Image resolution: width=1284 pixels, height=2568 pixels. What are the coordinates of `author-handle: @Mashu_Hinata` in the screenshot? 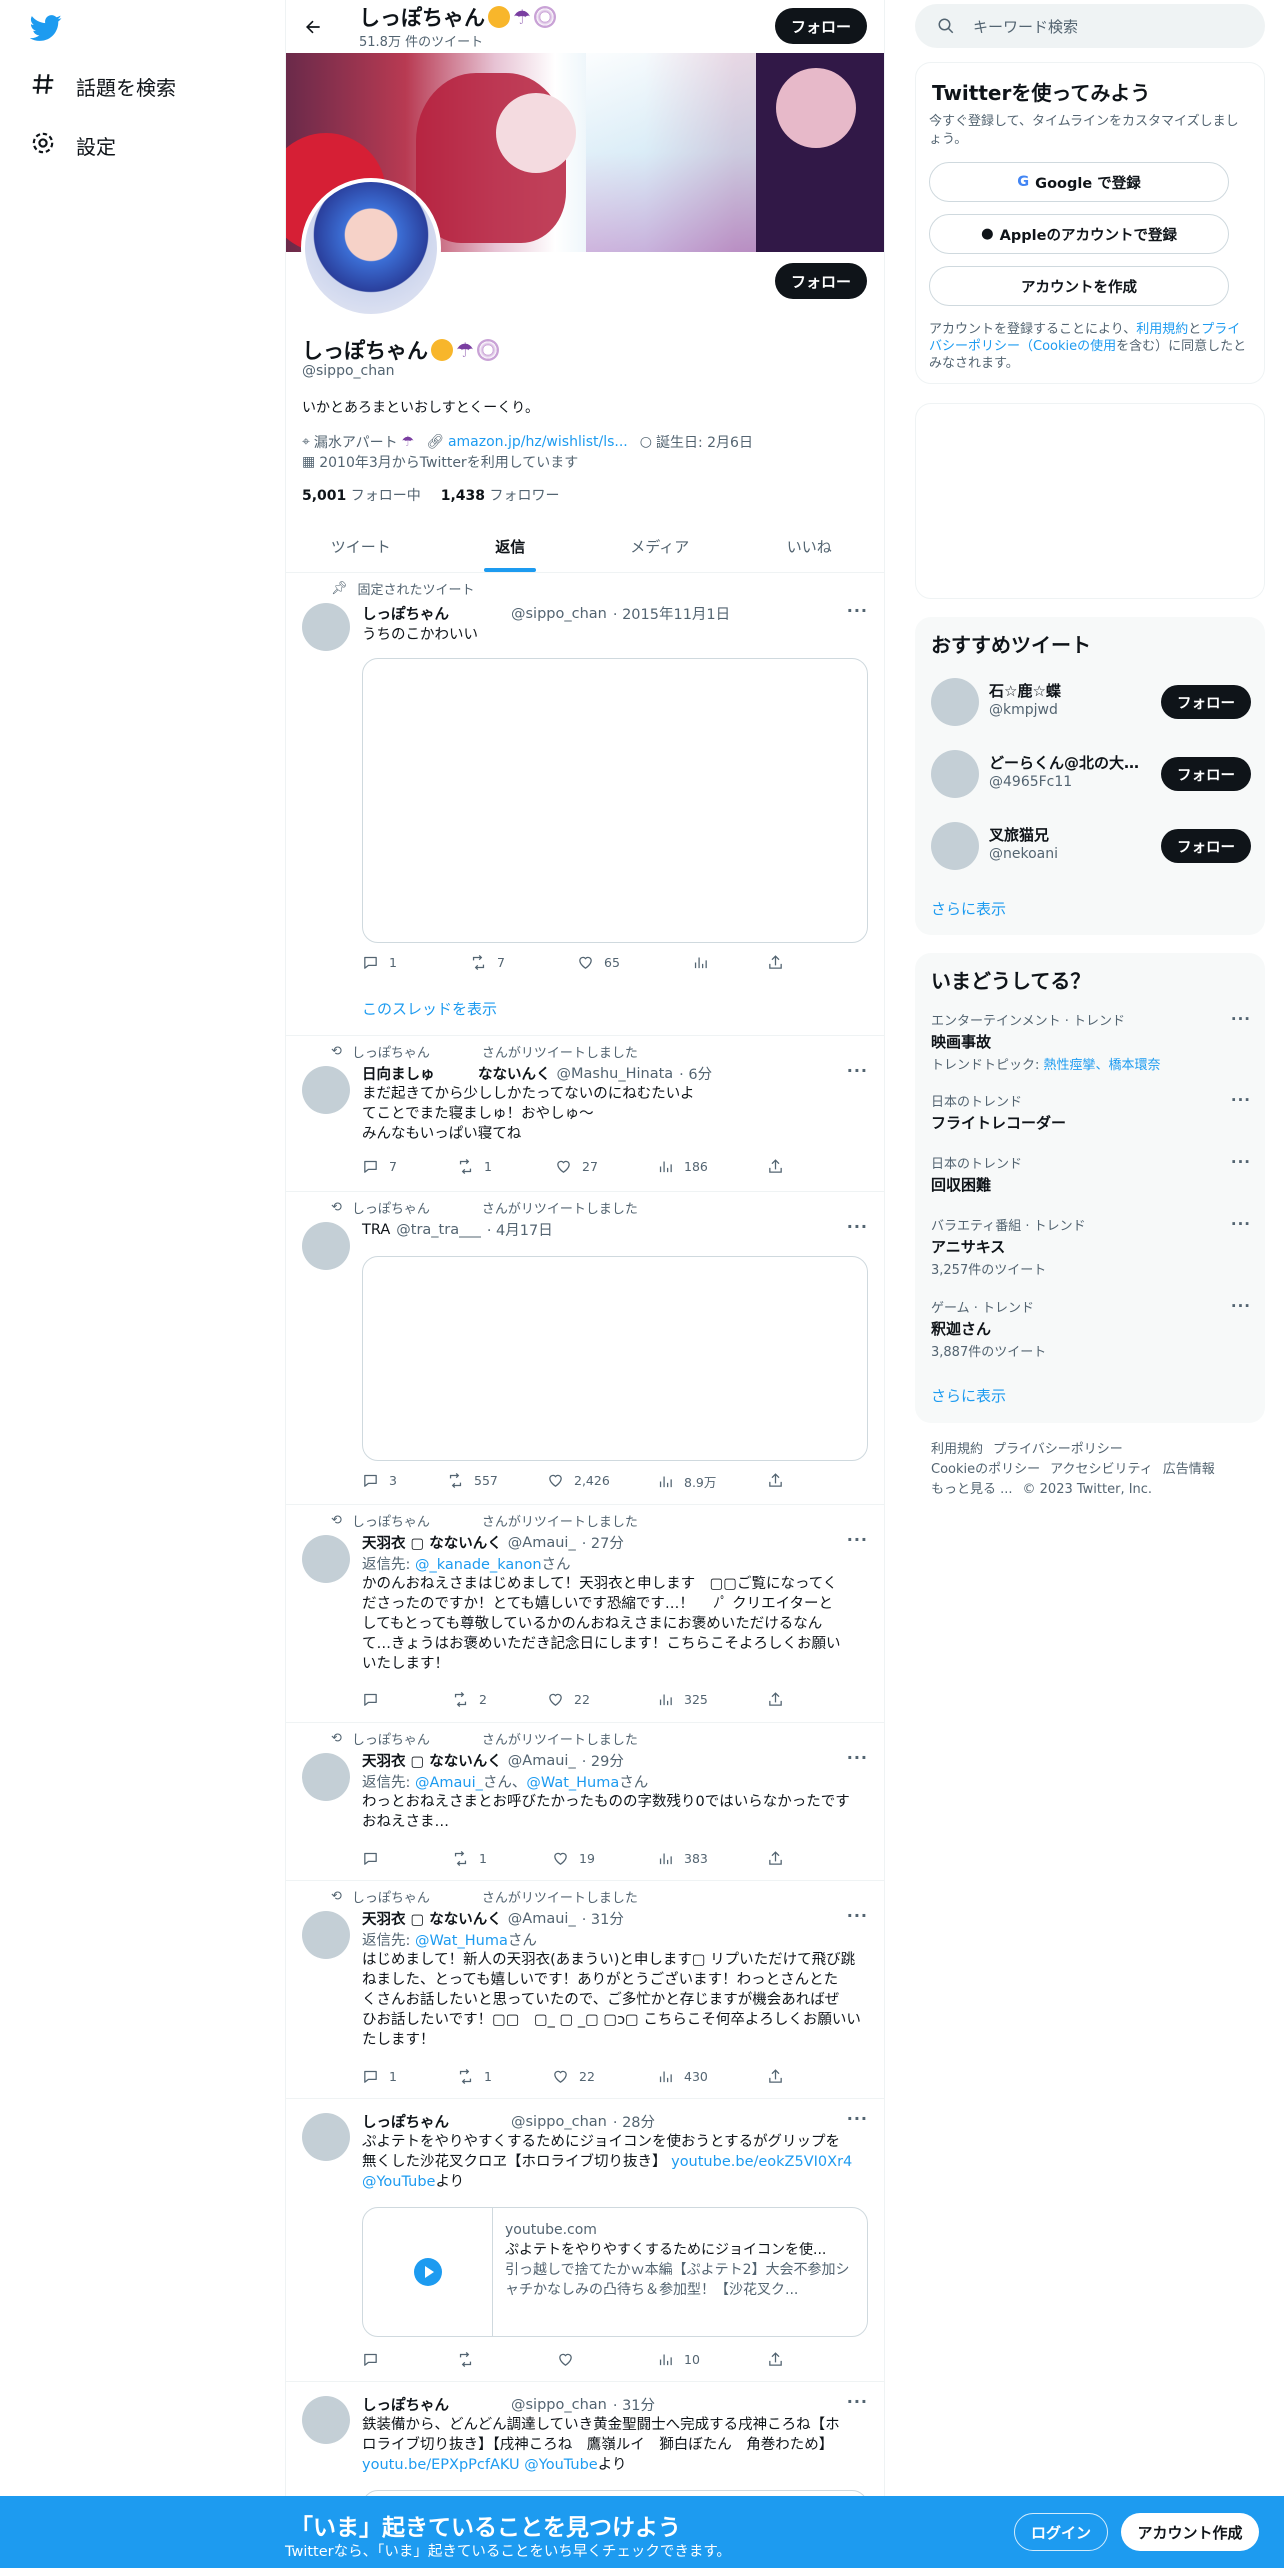 It's located at (615, 1074).